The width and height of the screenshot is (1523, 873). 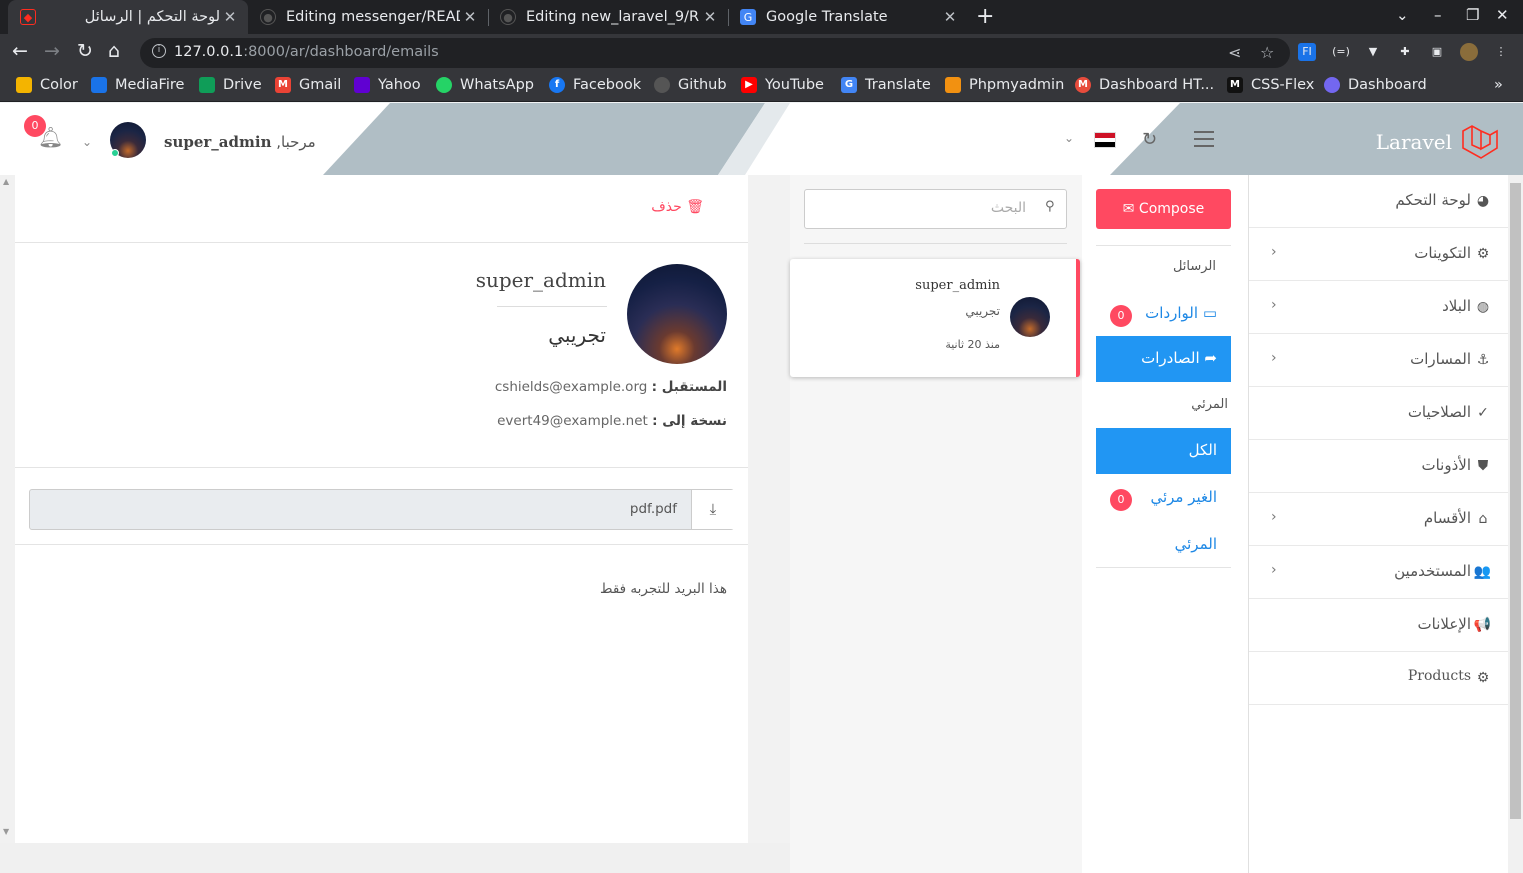 I want to click on bookmark-mediafire: MediaFire, so click(x=137, y=85).